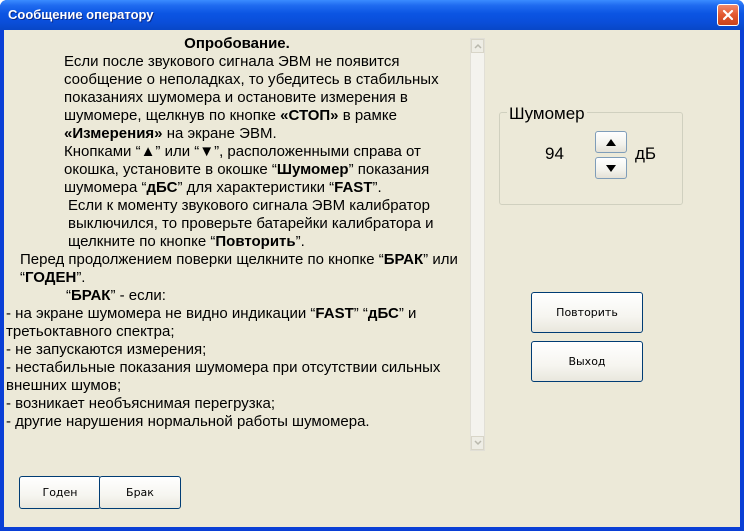 The height and width of the screenshot is (531, 744). What do you see at coordinates (116, 295) in the screenshot?
I see `message-paragraph-5: “БРАК” - если:` at bounding box center [116, 295].